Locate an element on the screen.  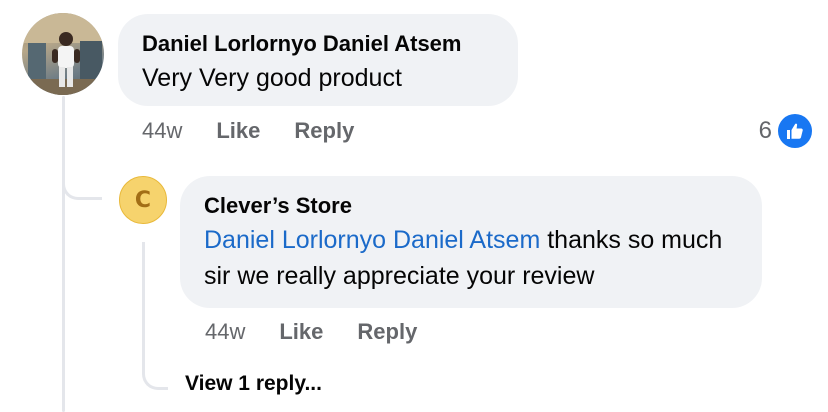
comment-actions: 44w Like Reply is located at coordinates (265, 131).